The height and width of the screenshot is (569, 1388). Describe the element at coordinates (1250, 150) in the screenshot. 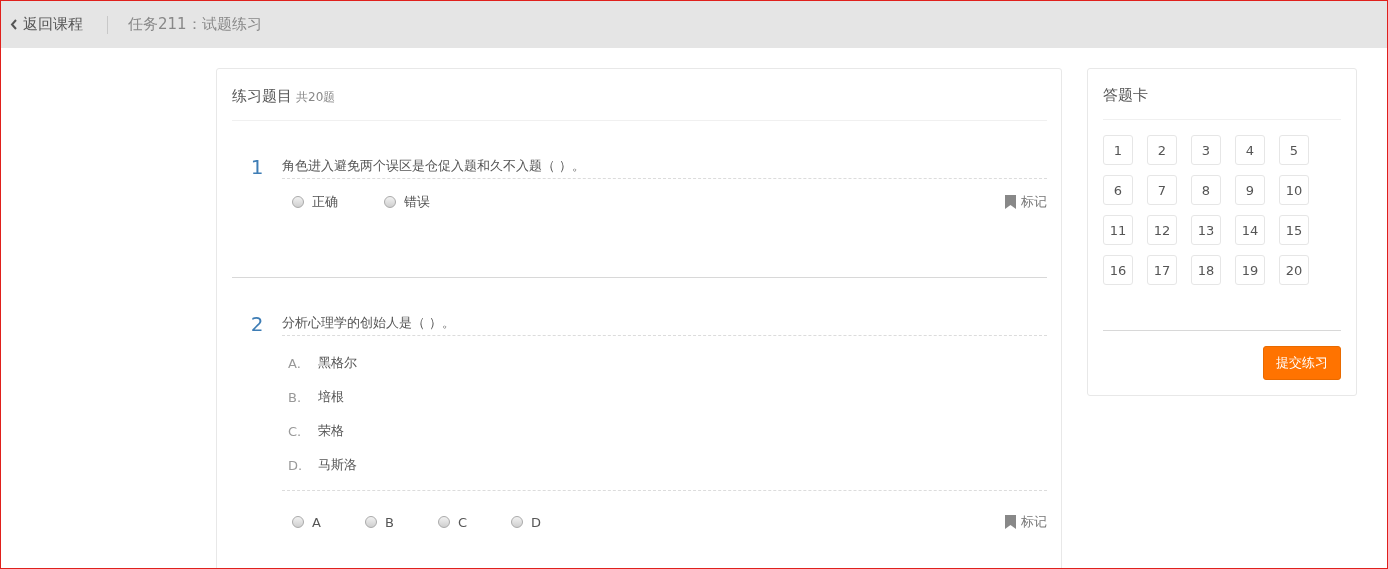

I see `question-nav-button: 4` at that location.